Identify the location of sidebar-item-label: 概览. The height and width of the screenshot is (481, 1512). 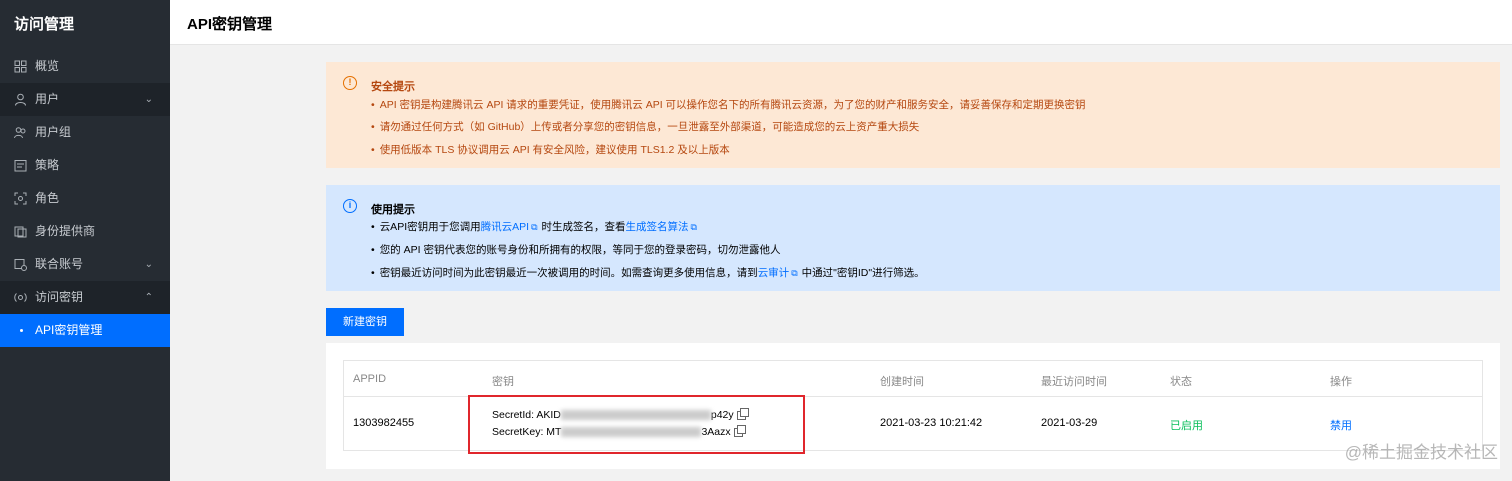
(47, 66).